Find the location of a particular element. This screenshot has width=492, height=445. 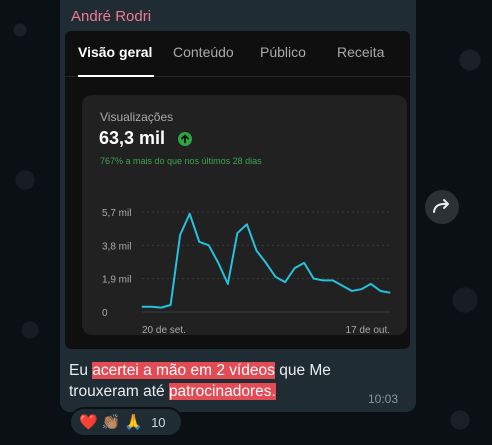

heart-reaction: ❤️ is located at coordinates (88, 422).